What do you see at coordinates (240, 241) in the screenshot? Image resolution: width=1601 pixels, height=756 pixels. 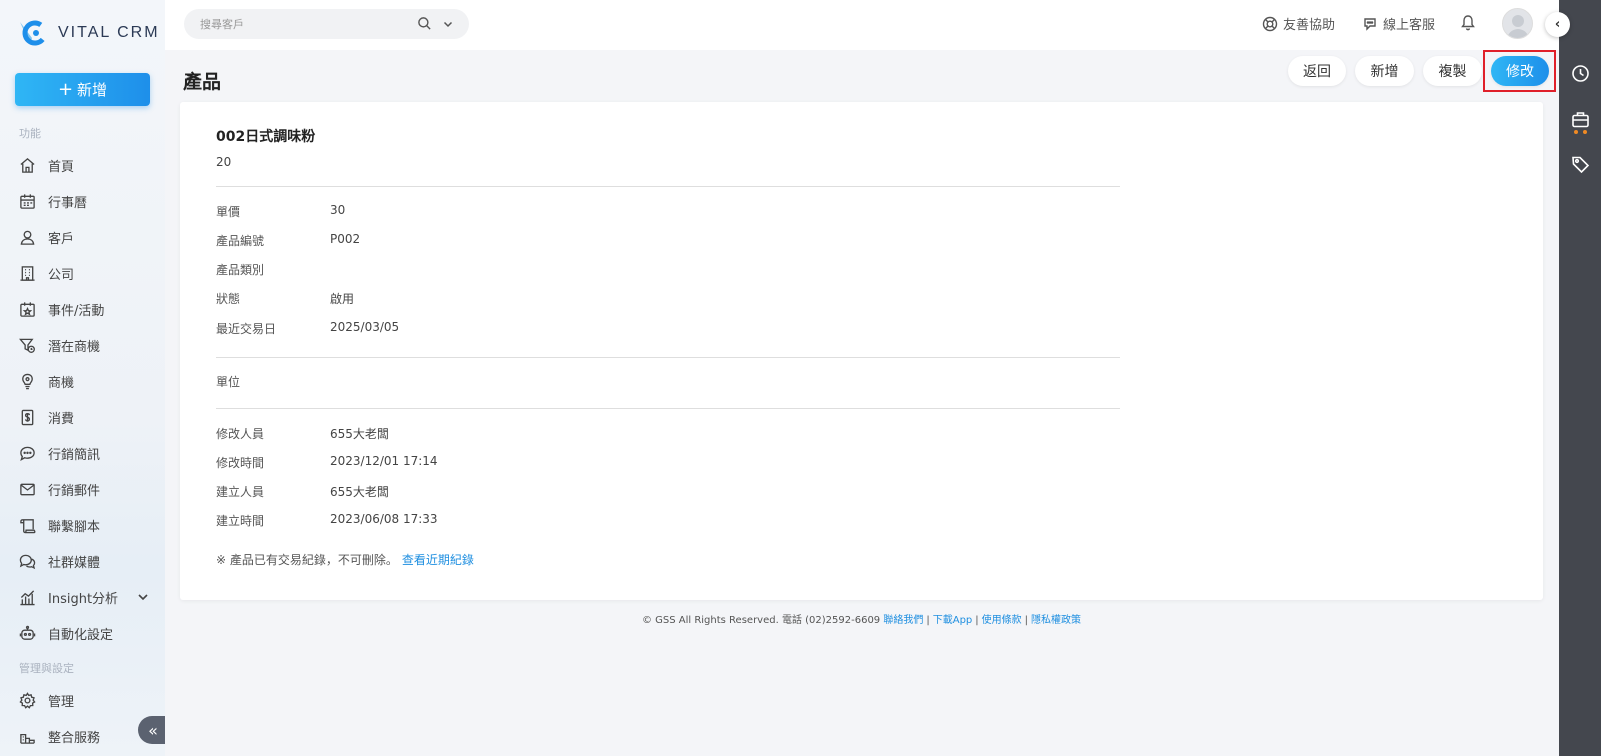 I see `field-label: 產品編號` at bounding box center [240, 241].